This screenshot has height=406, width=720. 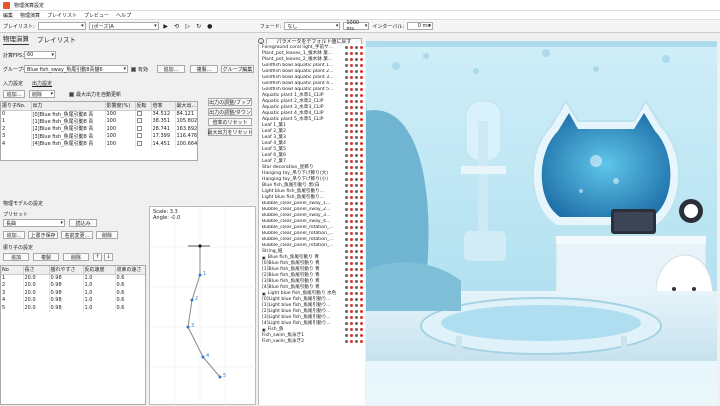 What do you see at coordinates (16, 144) in the screenshot?
I see `table-cell: 4` at bounding box center [16, 144].